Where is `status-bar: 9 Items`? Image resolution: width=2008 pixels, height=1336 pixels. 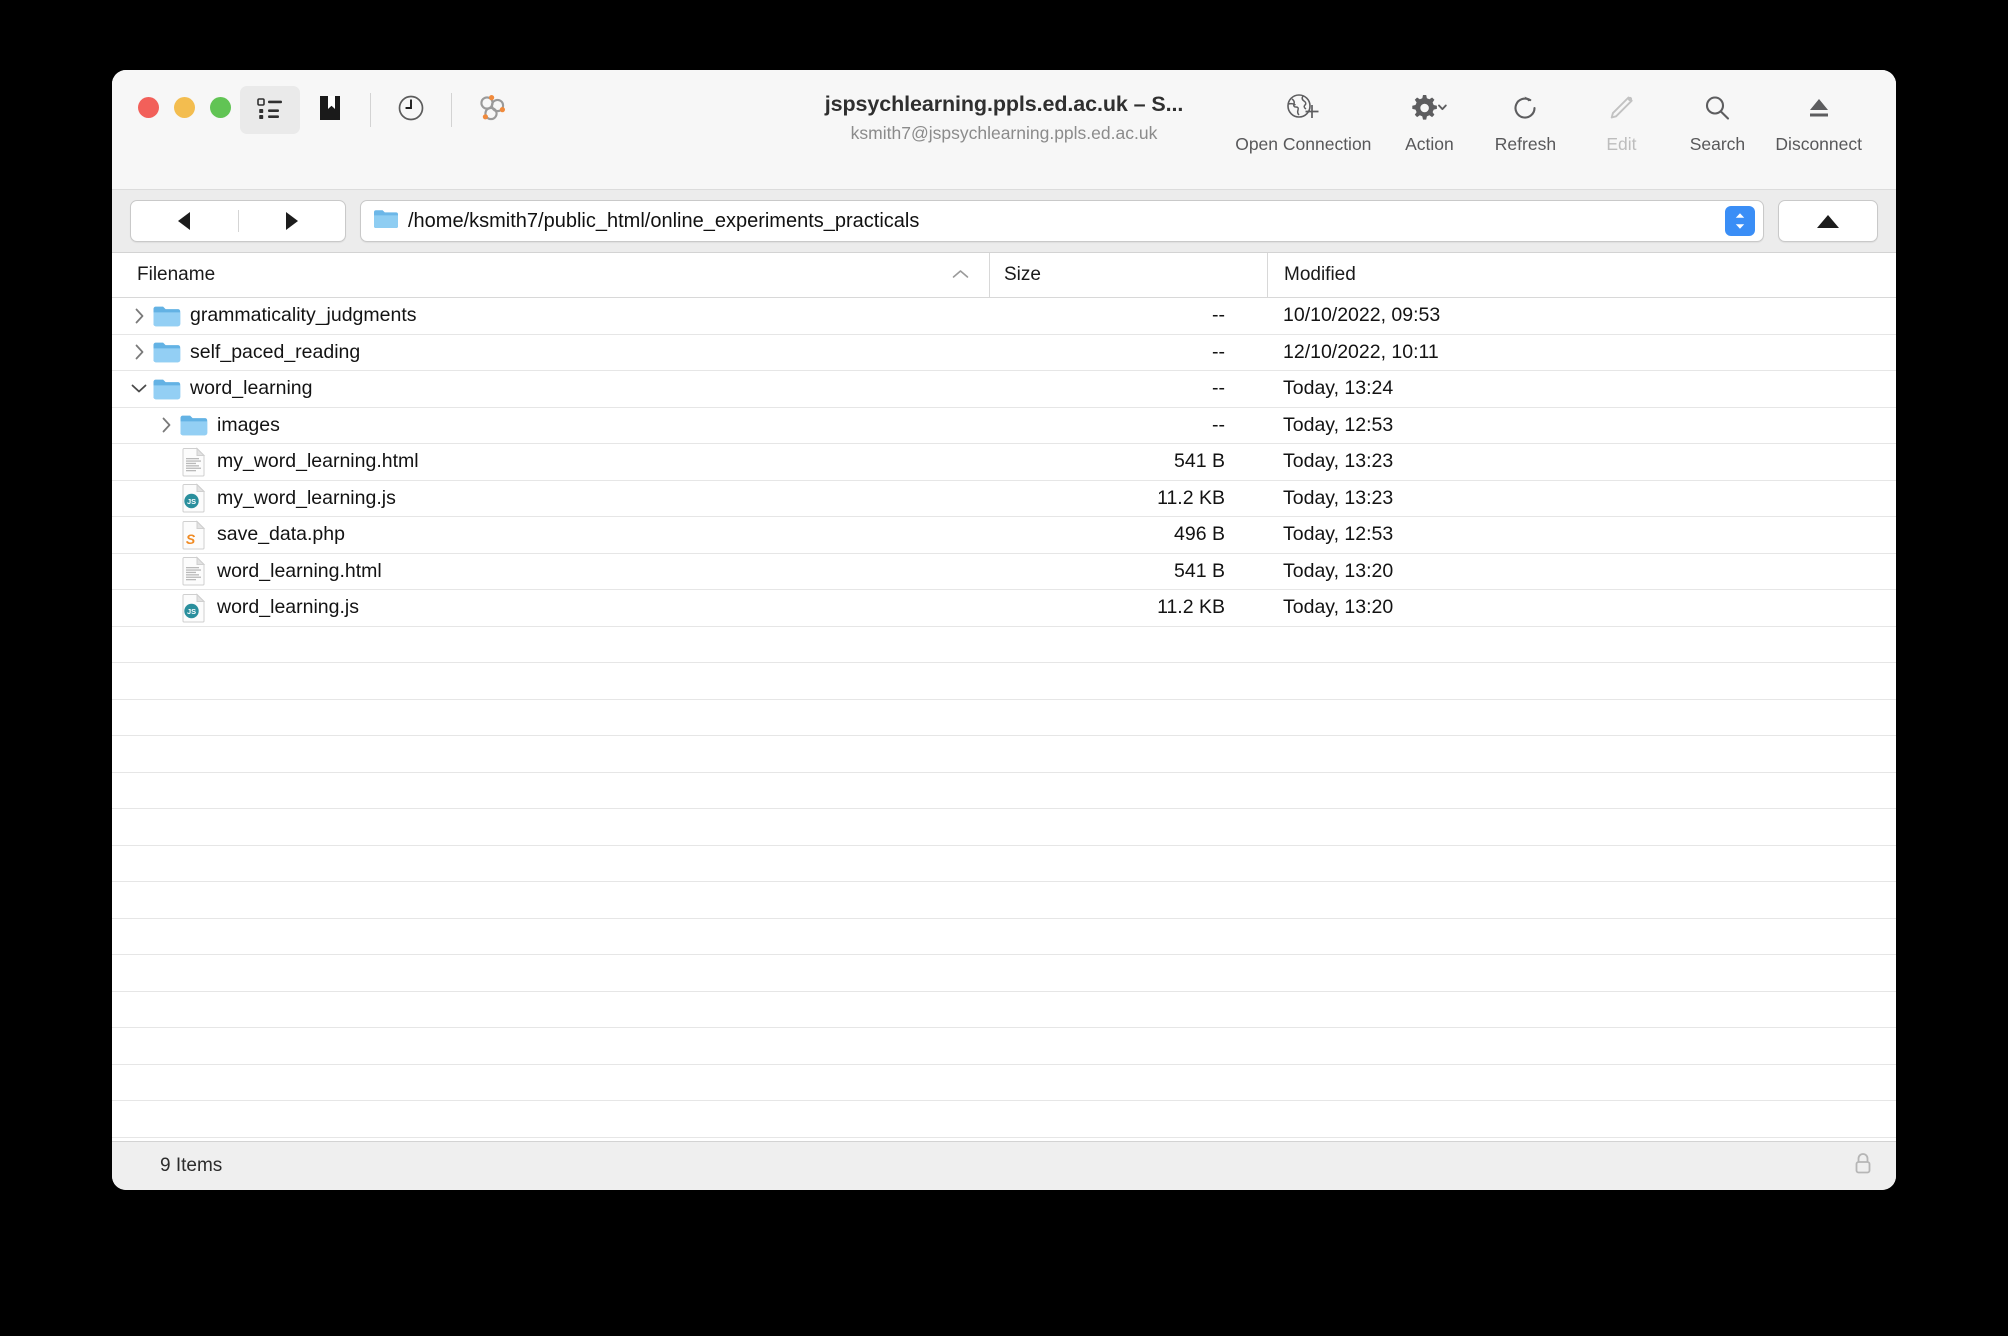 status-bar: 9 Items is located at coordinates (1004, 1165).